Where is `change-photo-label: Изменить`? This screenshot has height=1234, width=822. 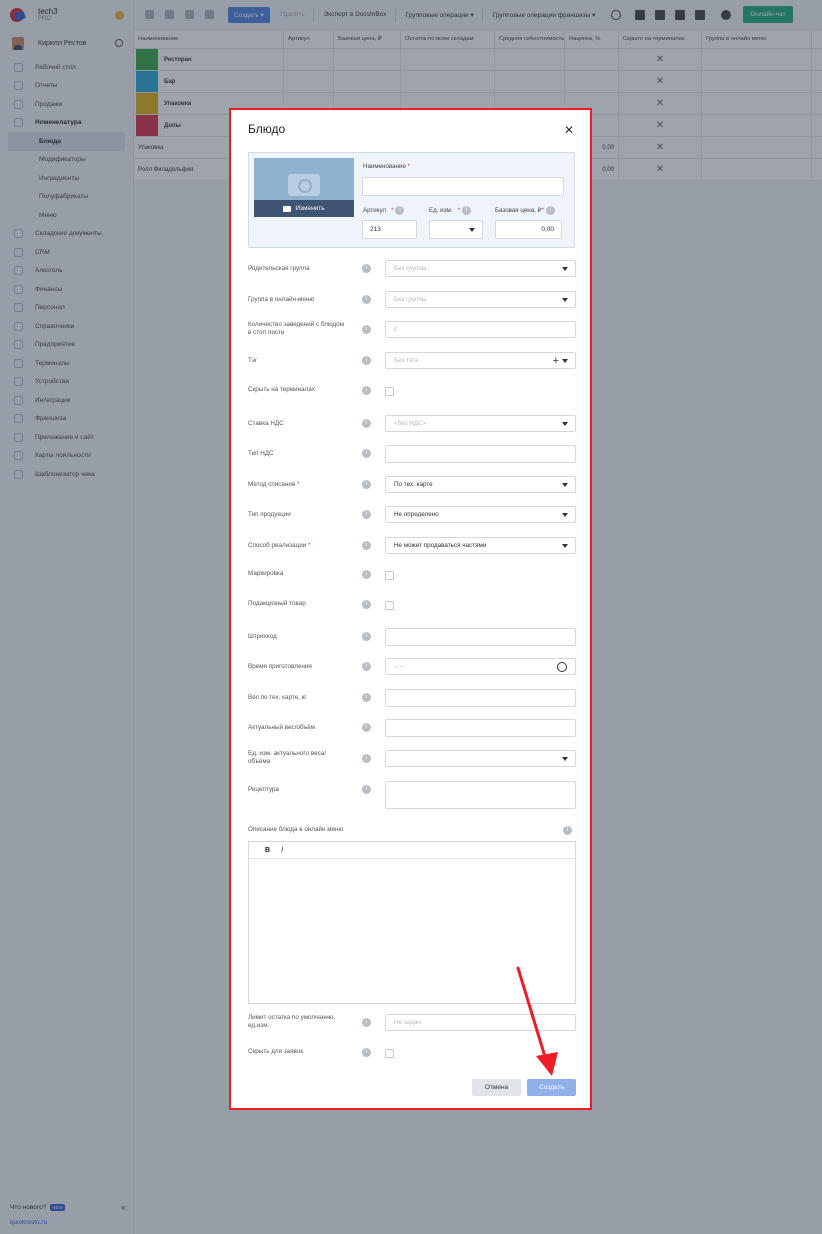
change-photo-label: Изменить is located at coordinates (310, 208).